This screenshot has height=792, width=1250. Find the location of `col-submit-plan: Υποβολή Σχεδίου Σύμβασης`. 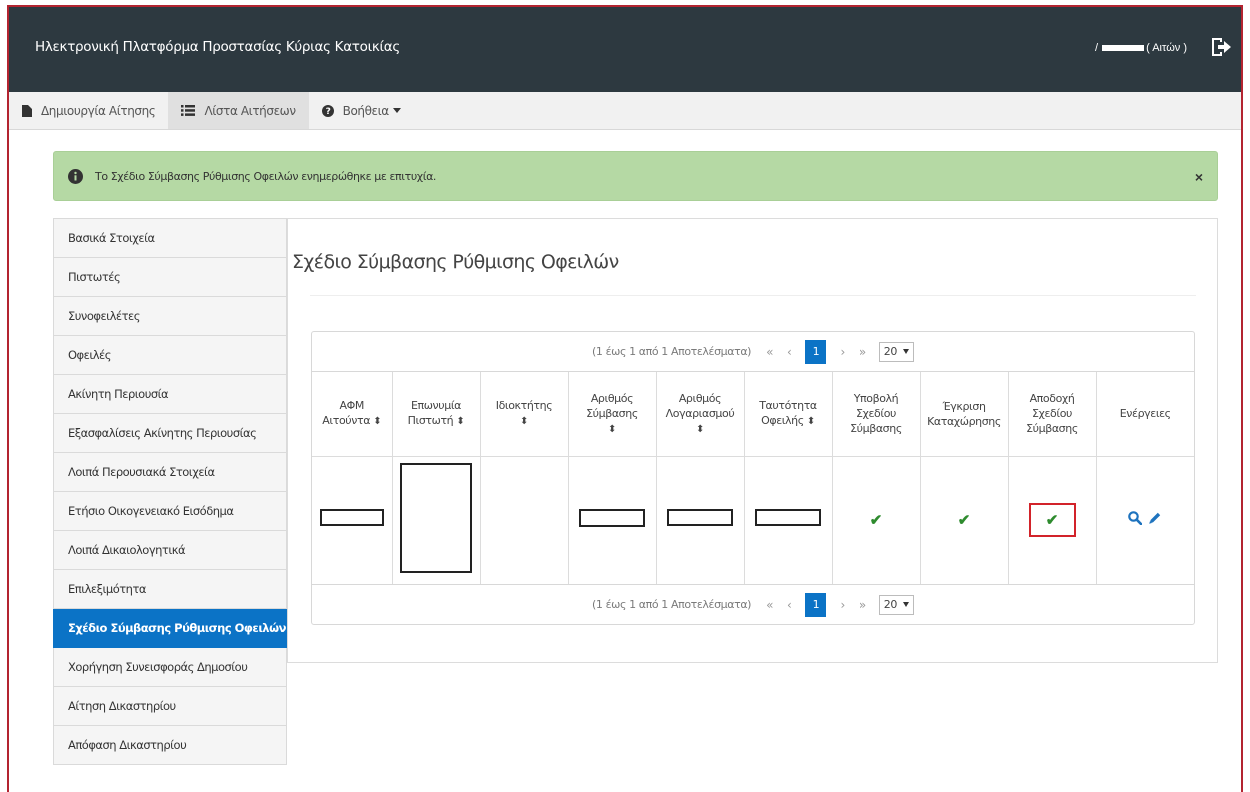

col-submit-plan: Υποβολή Σχεδίου Σύμβασης is located at coordinates (875, 414).